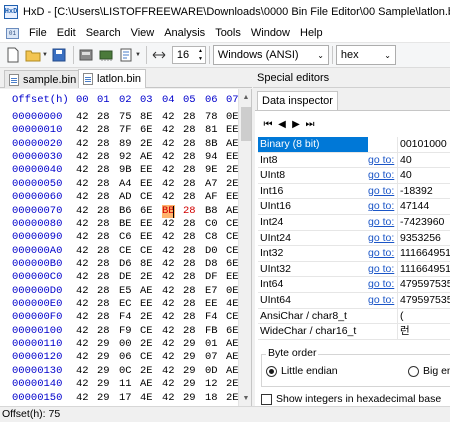 The width and height of the screenshot is (450, 422). I want to click on hex-byte: 78, so click(211, 117).